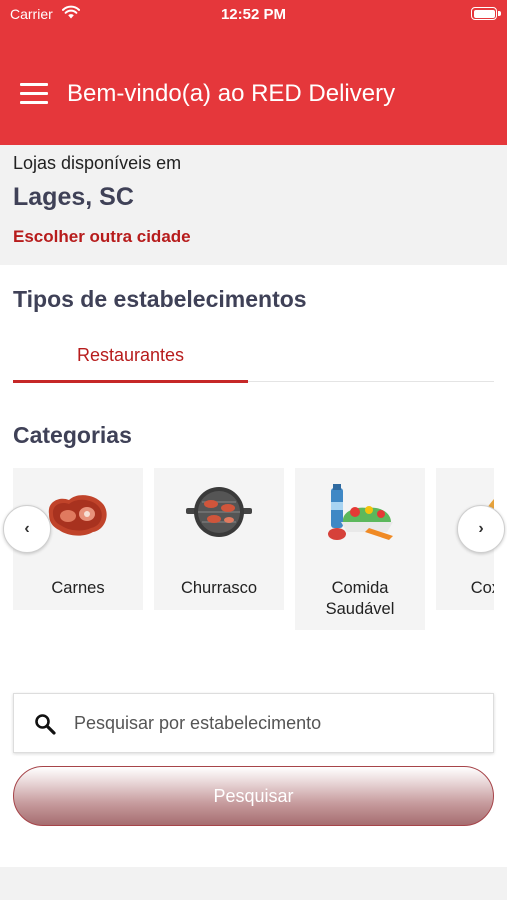 The height and width of the screenshot is (900, 507). Describe the element at coordinates (78, 588) in the screenshot. I see `category-label: Carnes` at that location.